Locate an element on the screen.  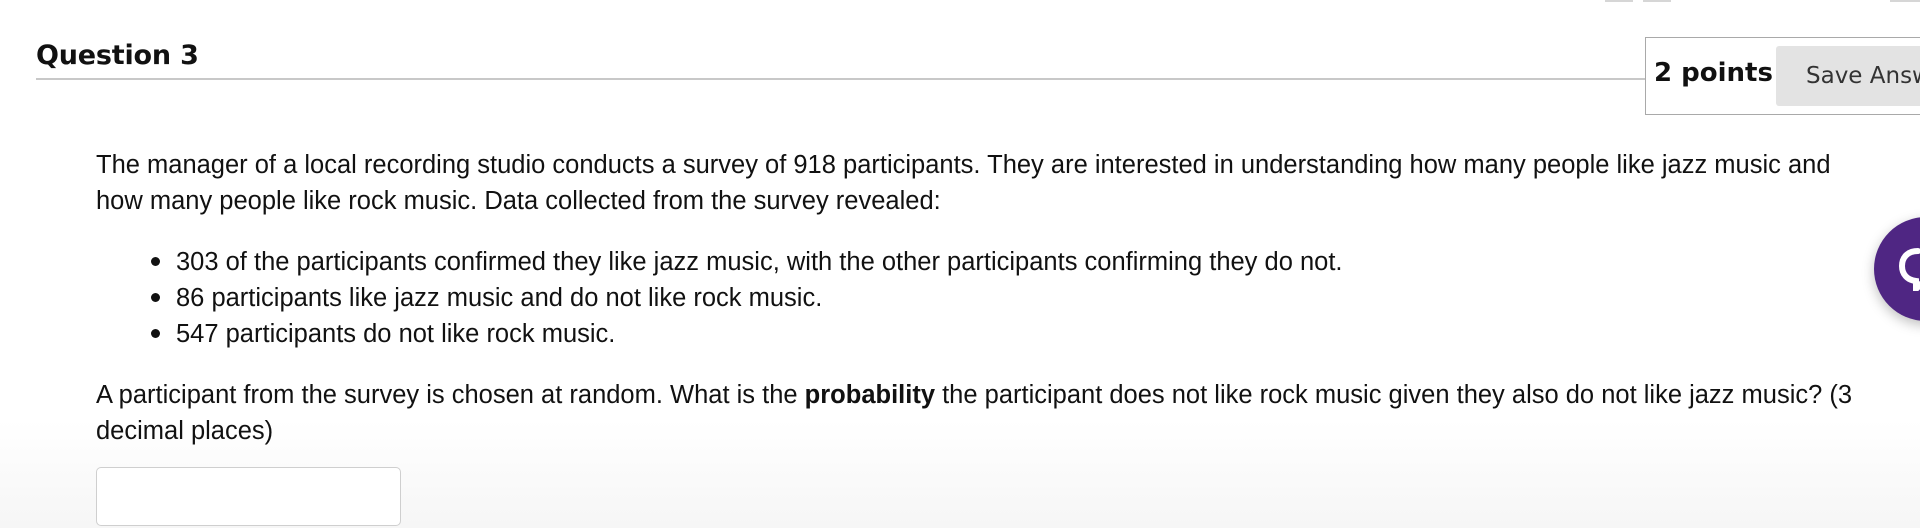
list-item-text: 547 participants do not like rock music. is located at coordinates (396, 334).